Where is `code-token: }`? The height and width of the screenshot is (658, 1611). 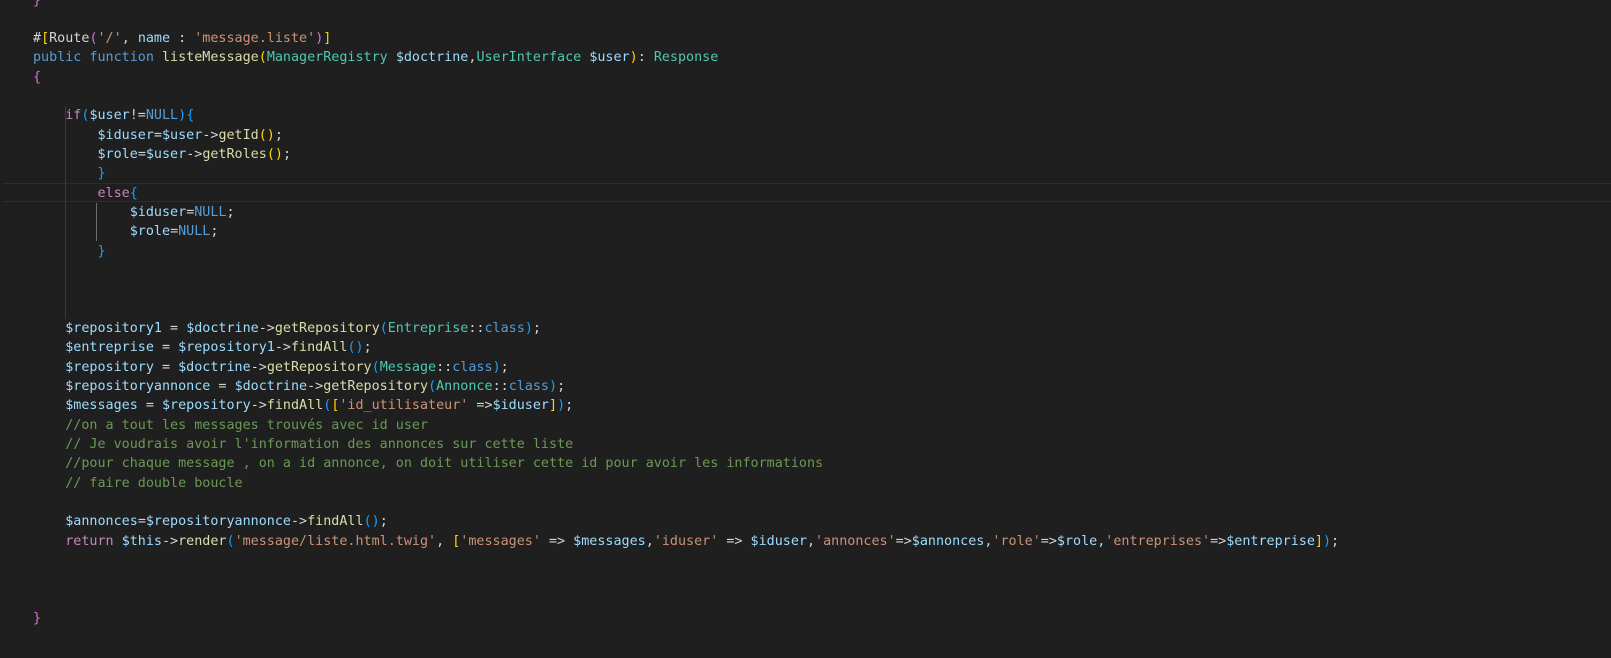
code-token: } is located at coordinates (37, 4).